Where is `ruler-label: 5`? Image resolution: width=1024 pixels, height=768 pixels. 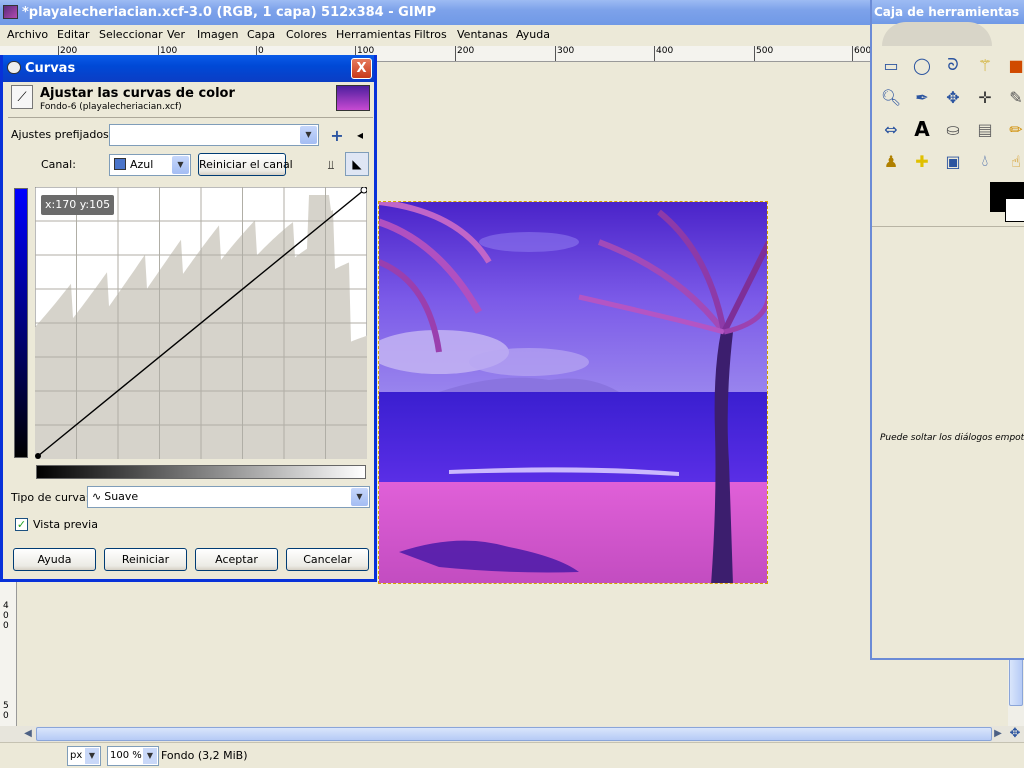
ruler-label: 5 is located at coordinates (6, 706).